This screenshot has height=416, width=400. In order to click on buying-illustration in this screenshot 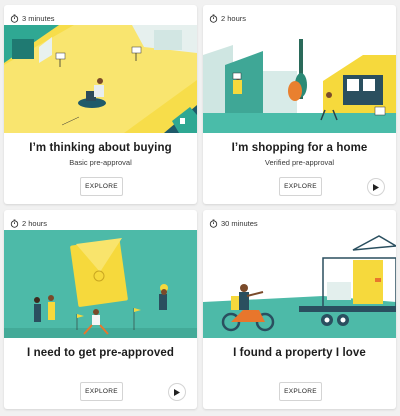, I will do `click(100, 79)`.